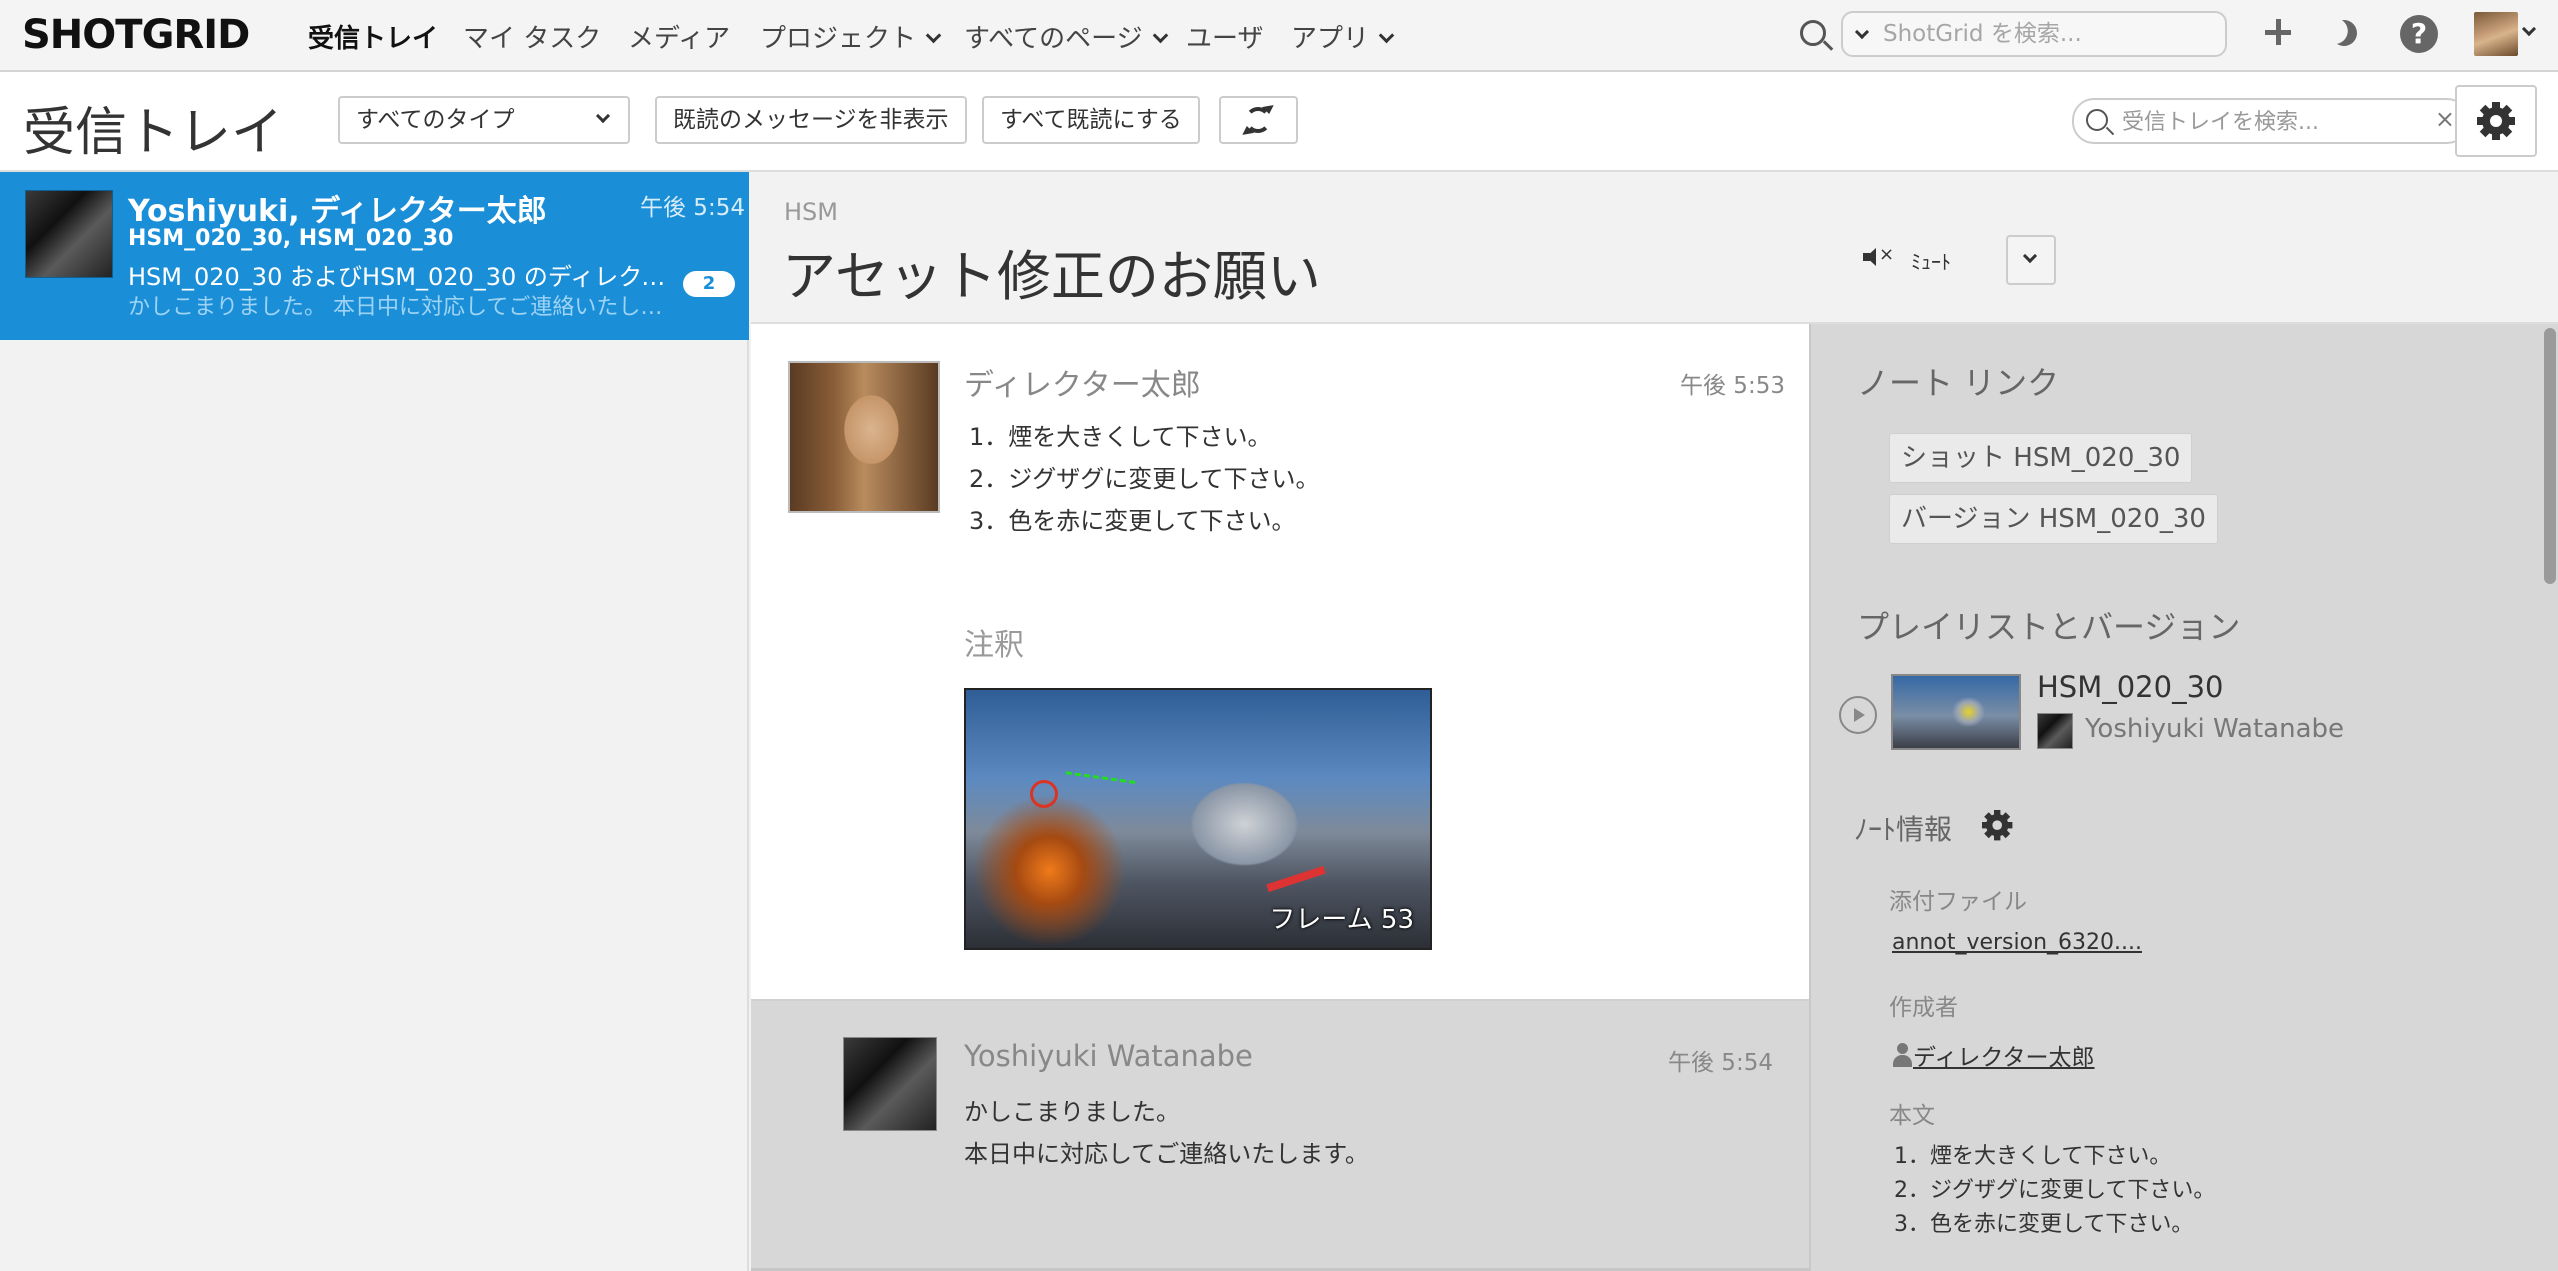 The width and height of the screenshot is (2558, 1271). What do you see at coordinates (2215, 729) in the screenshot?
I see `version-user: Yoshiyuki Watanabe` at bounding box center [2215, 729].